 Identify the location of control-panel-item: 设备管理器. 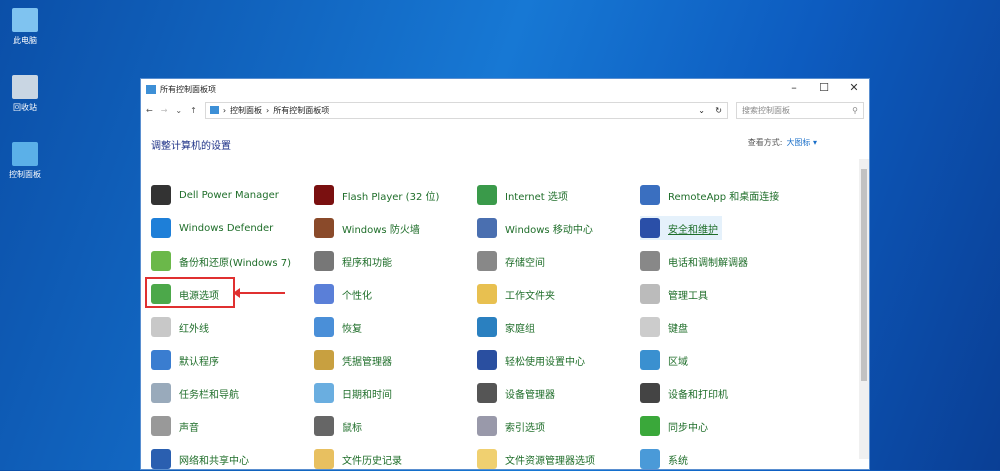
(516, 393).